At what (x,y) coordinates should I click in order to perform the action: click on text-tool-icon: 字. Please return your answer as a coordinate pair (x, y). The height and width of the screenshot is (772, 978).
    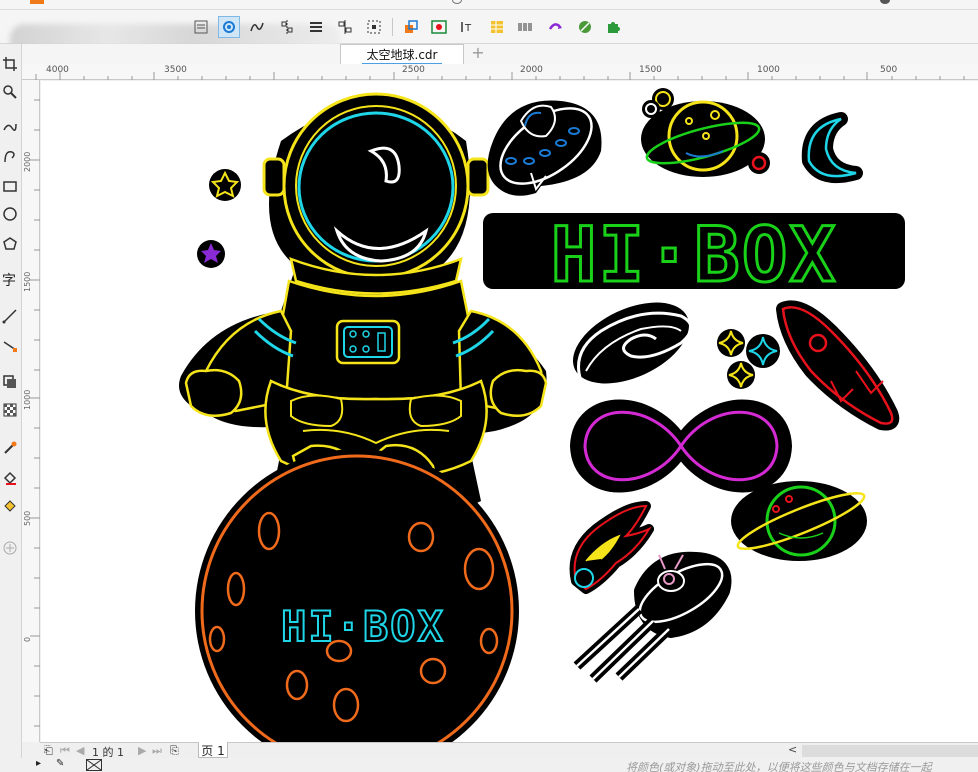
    Looking at the image, I should click on (10, 280).